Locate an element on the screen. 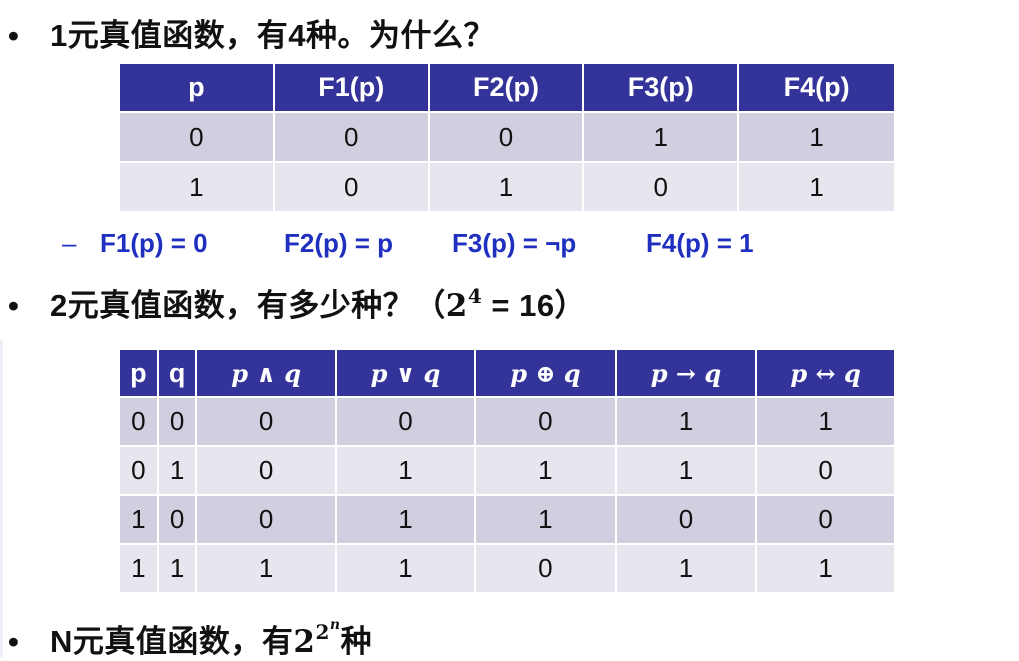 The width and height of the screenshot is (1019, 661). header-cell: F2(p) is located at coordinates (507, 88).